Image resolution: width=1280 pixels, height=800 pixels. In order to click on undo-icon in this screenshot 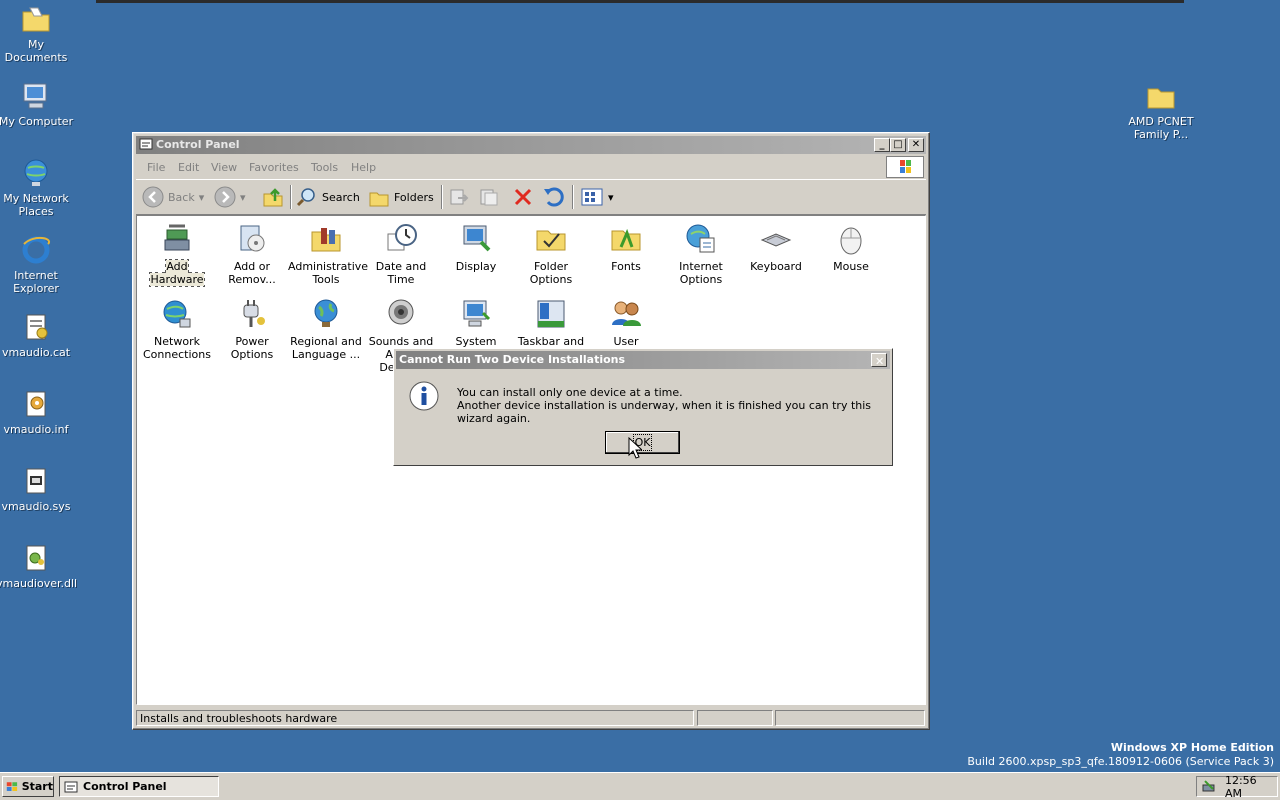, I will do `click(554, 197)`.